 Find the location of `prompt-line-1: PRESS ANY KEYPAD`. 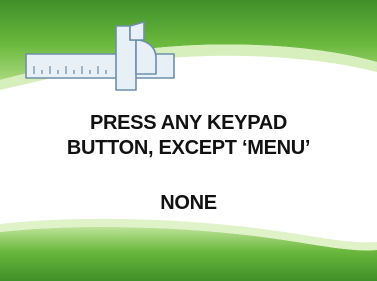

prompt-line-1: PRESS ANY KEYPAD is located at coordinates (188, 123).